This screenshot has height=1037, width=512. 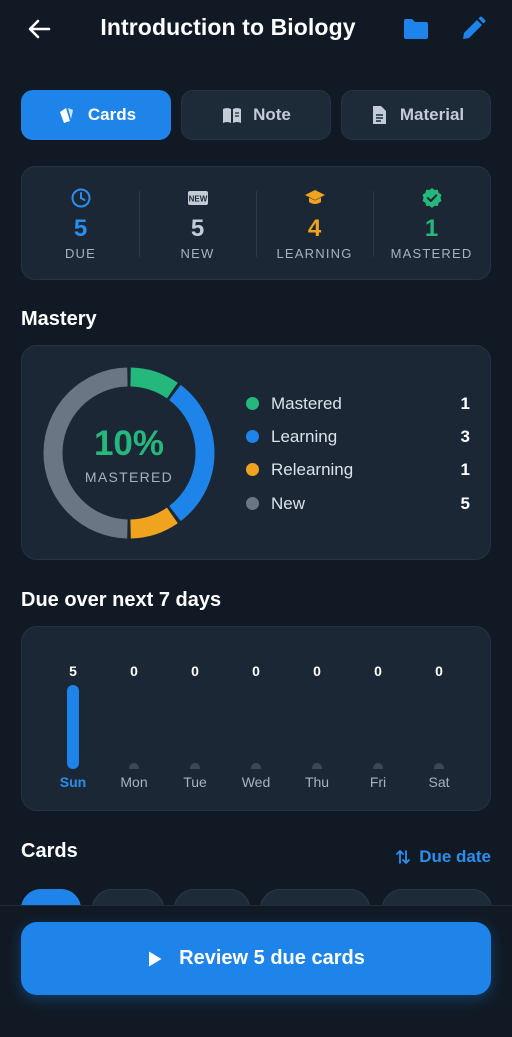 I want to click on graduation-cap-icon, so click(x=314, y=197).